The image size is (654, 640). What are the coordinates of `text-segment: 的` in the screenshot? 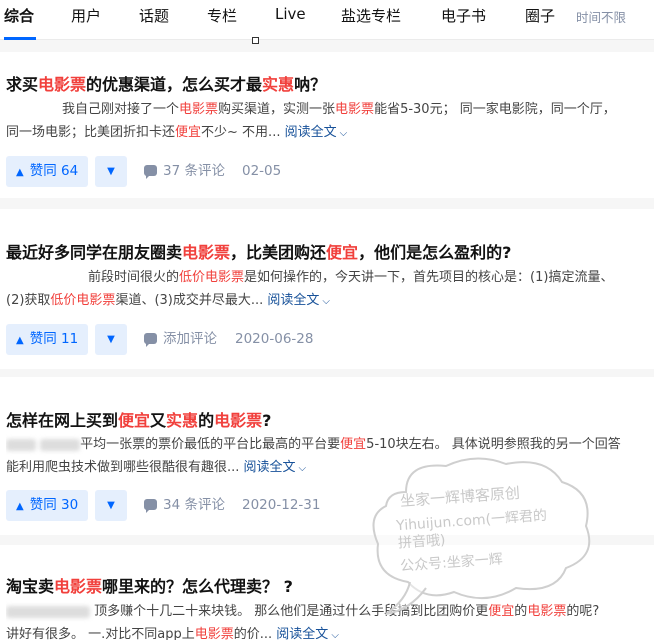 It's located at (206, 420).